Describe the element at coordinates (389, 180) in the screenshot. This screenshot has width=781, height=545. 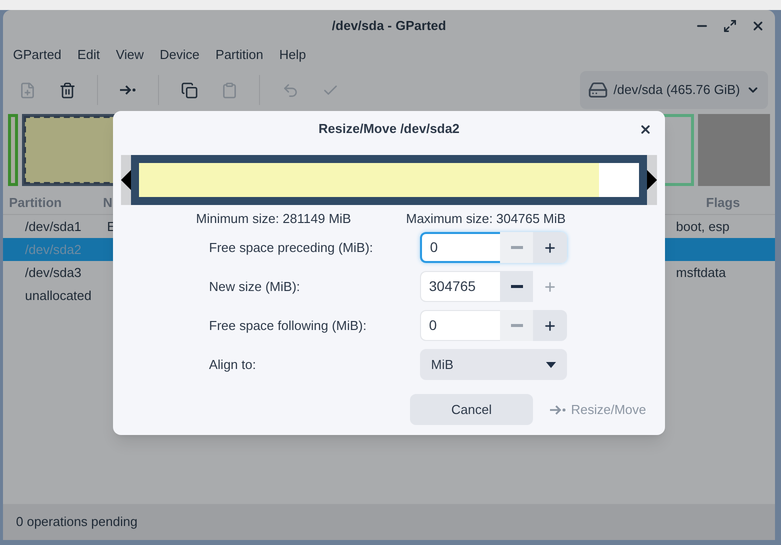
I see `resize-bar` at that location.